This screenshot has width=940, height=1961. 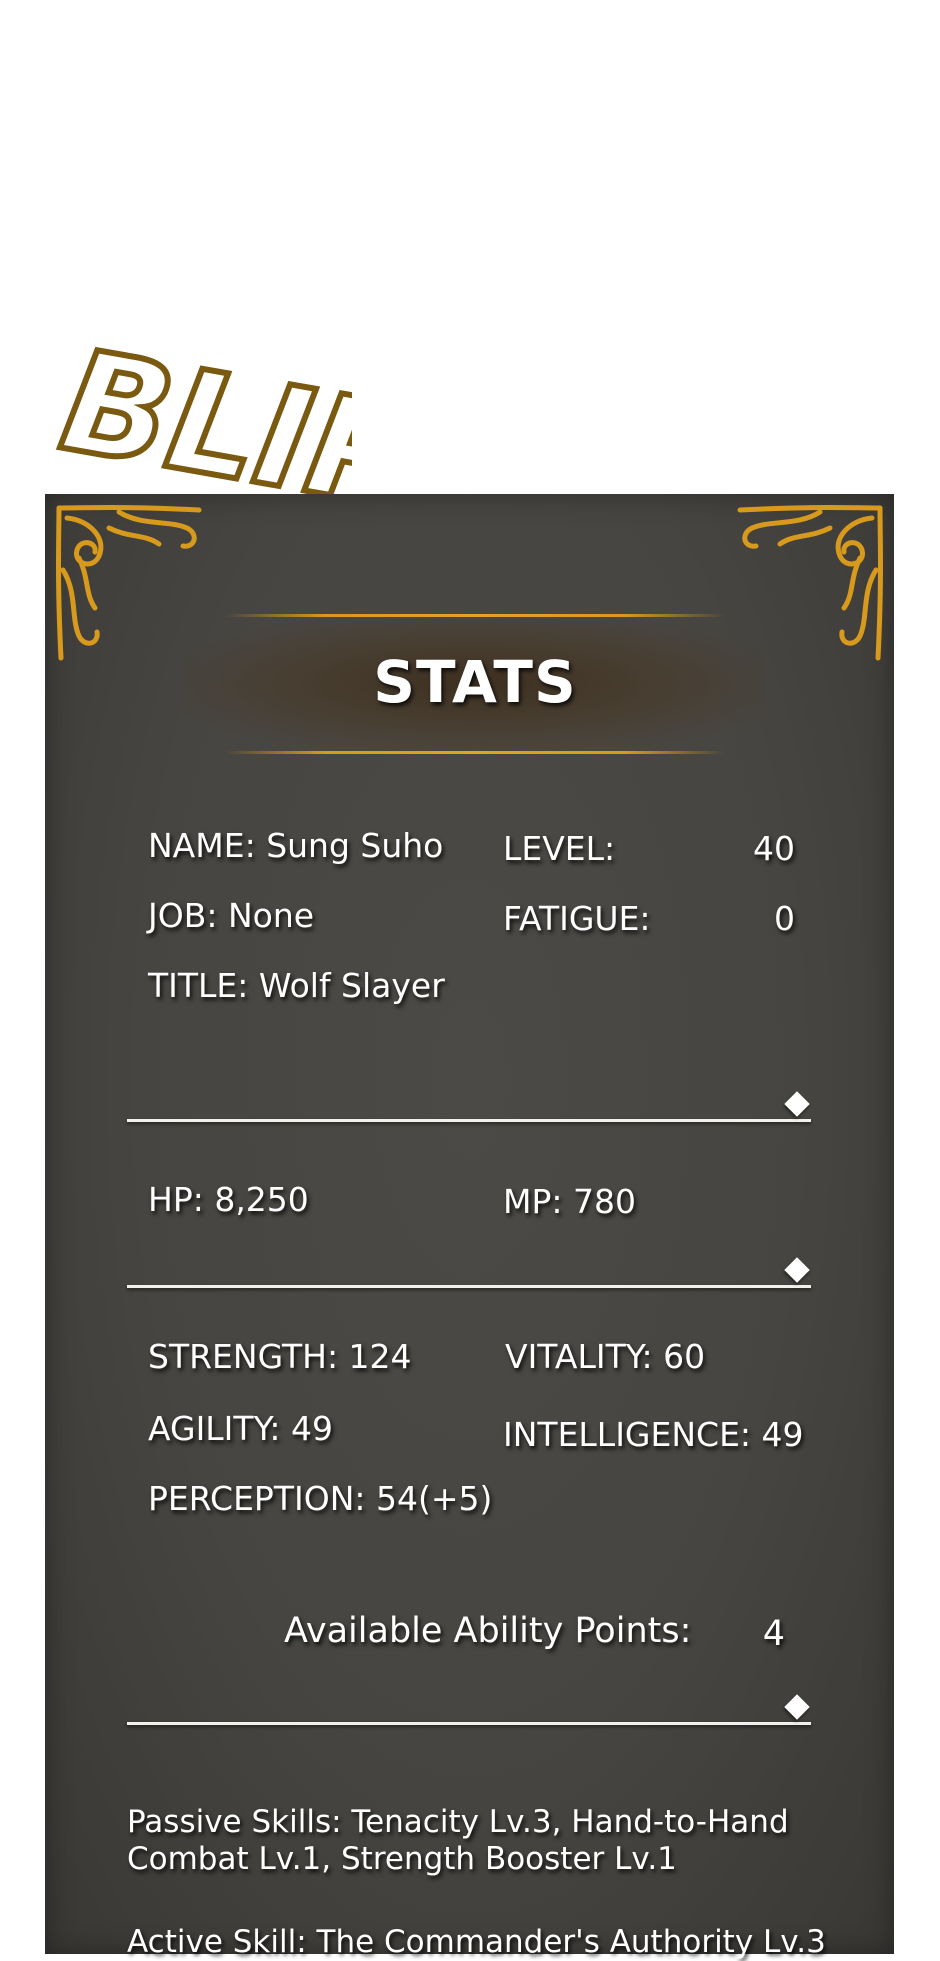 I want to click on title-banner: STATS, so click(x=475, y=684).